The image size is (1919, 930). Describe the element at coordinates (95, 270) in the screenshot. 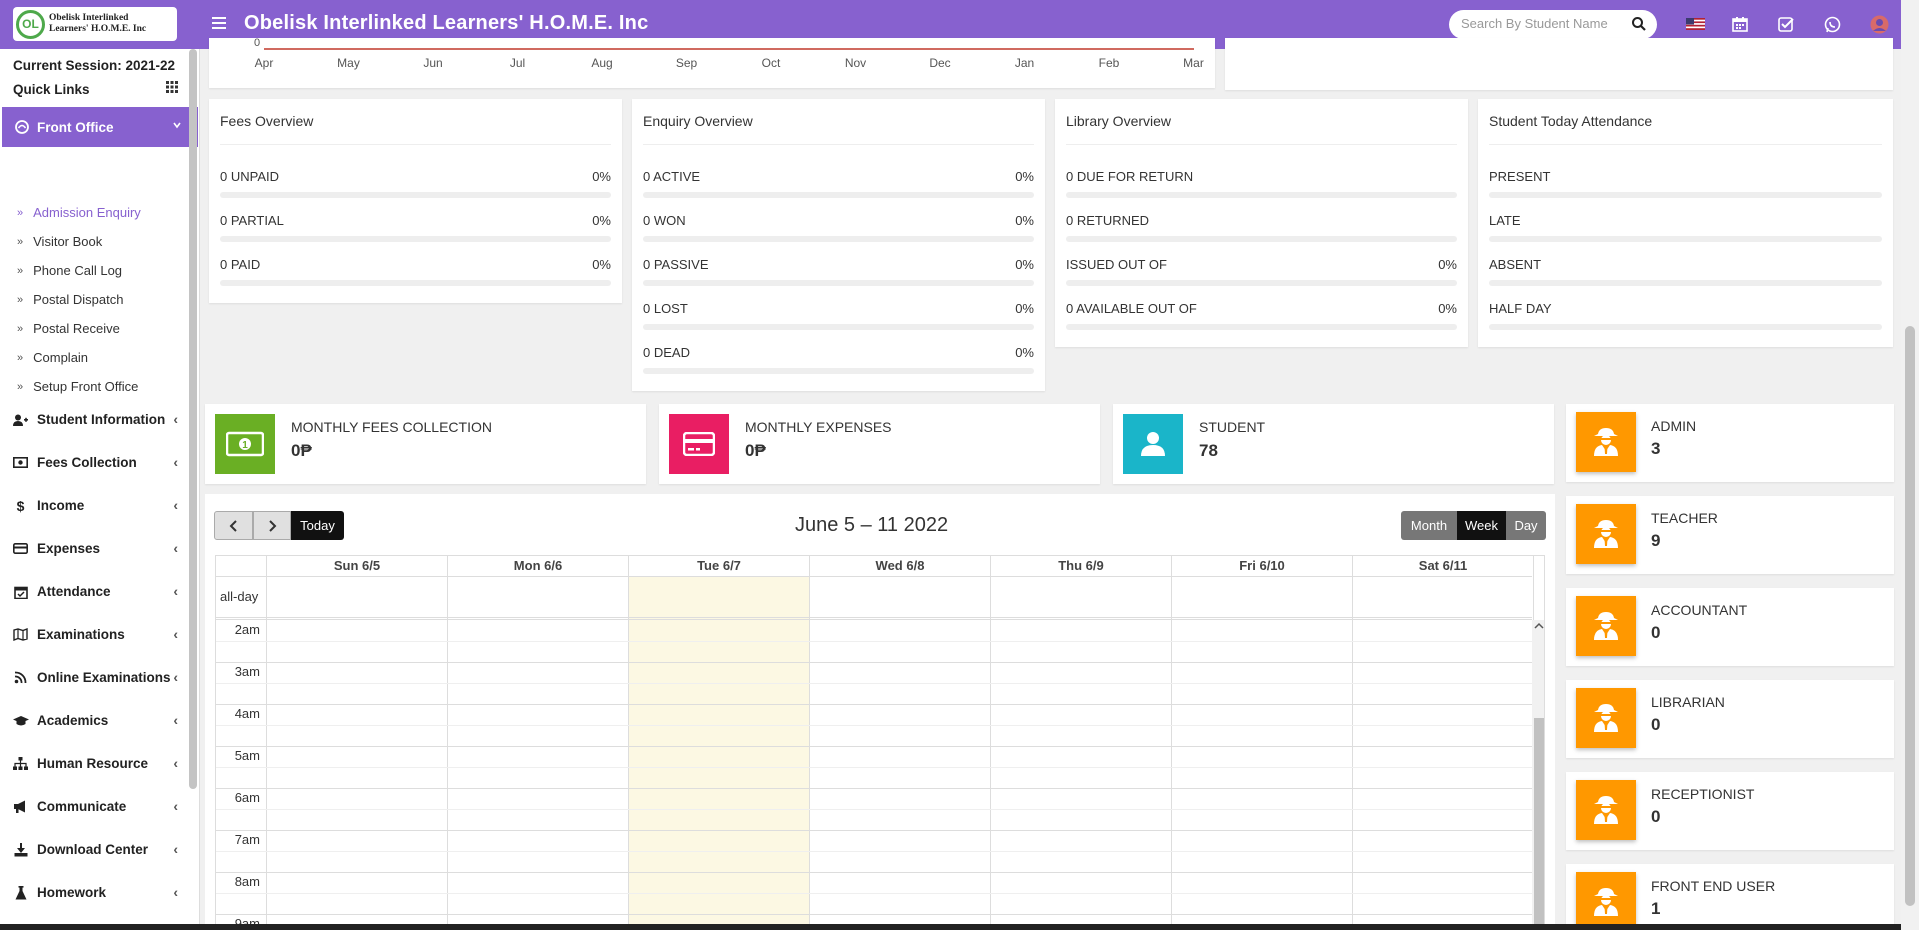

I see `sidebar-subitem: » Phone Call Log` at that location.